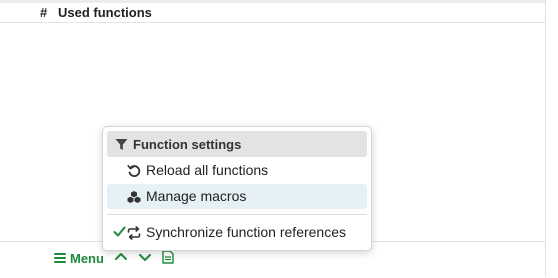  What do you see at coordinates (105, 12) in the screenshot?
I see `column-header-used-functions: Used functions` at bounding box center [105, 12].